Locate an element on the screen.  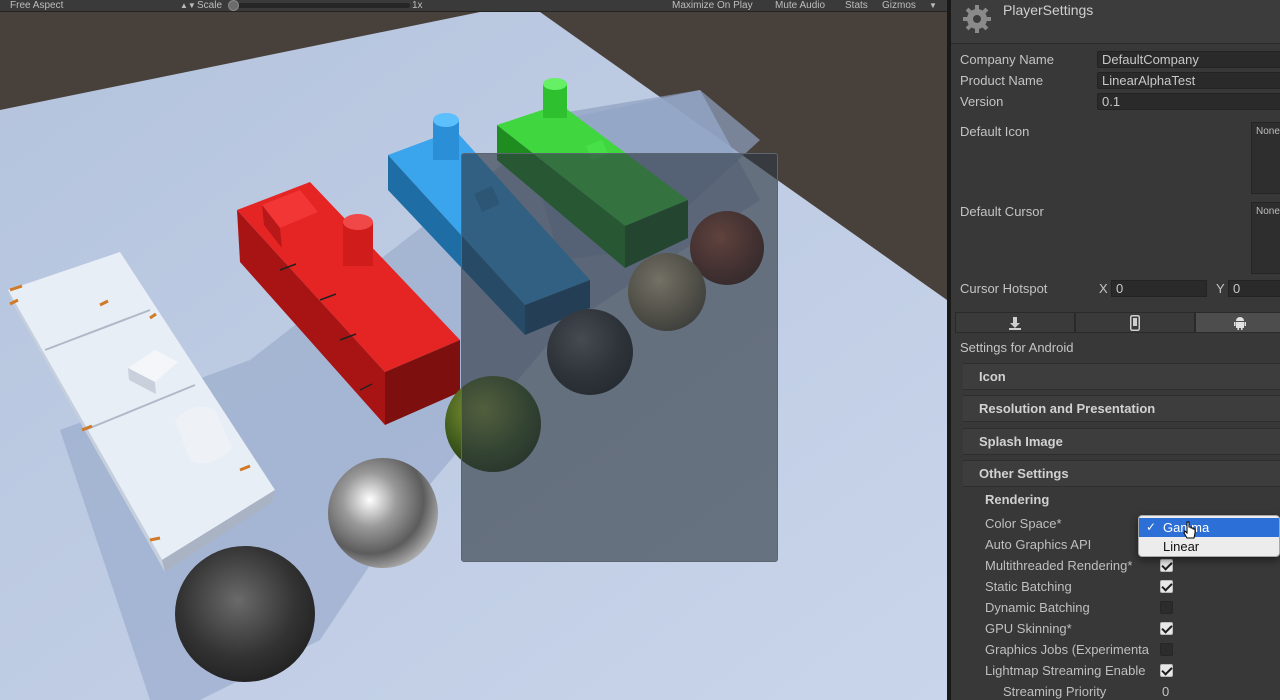
default-cursor-label: Default Cursor is located at coordinates (1002, 211).